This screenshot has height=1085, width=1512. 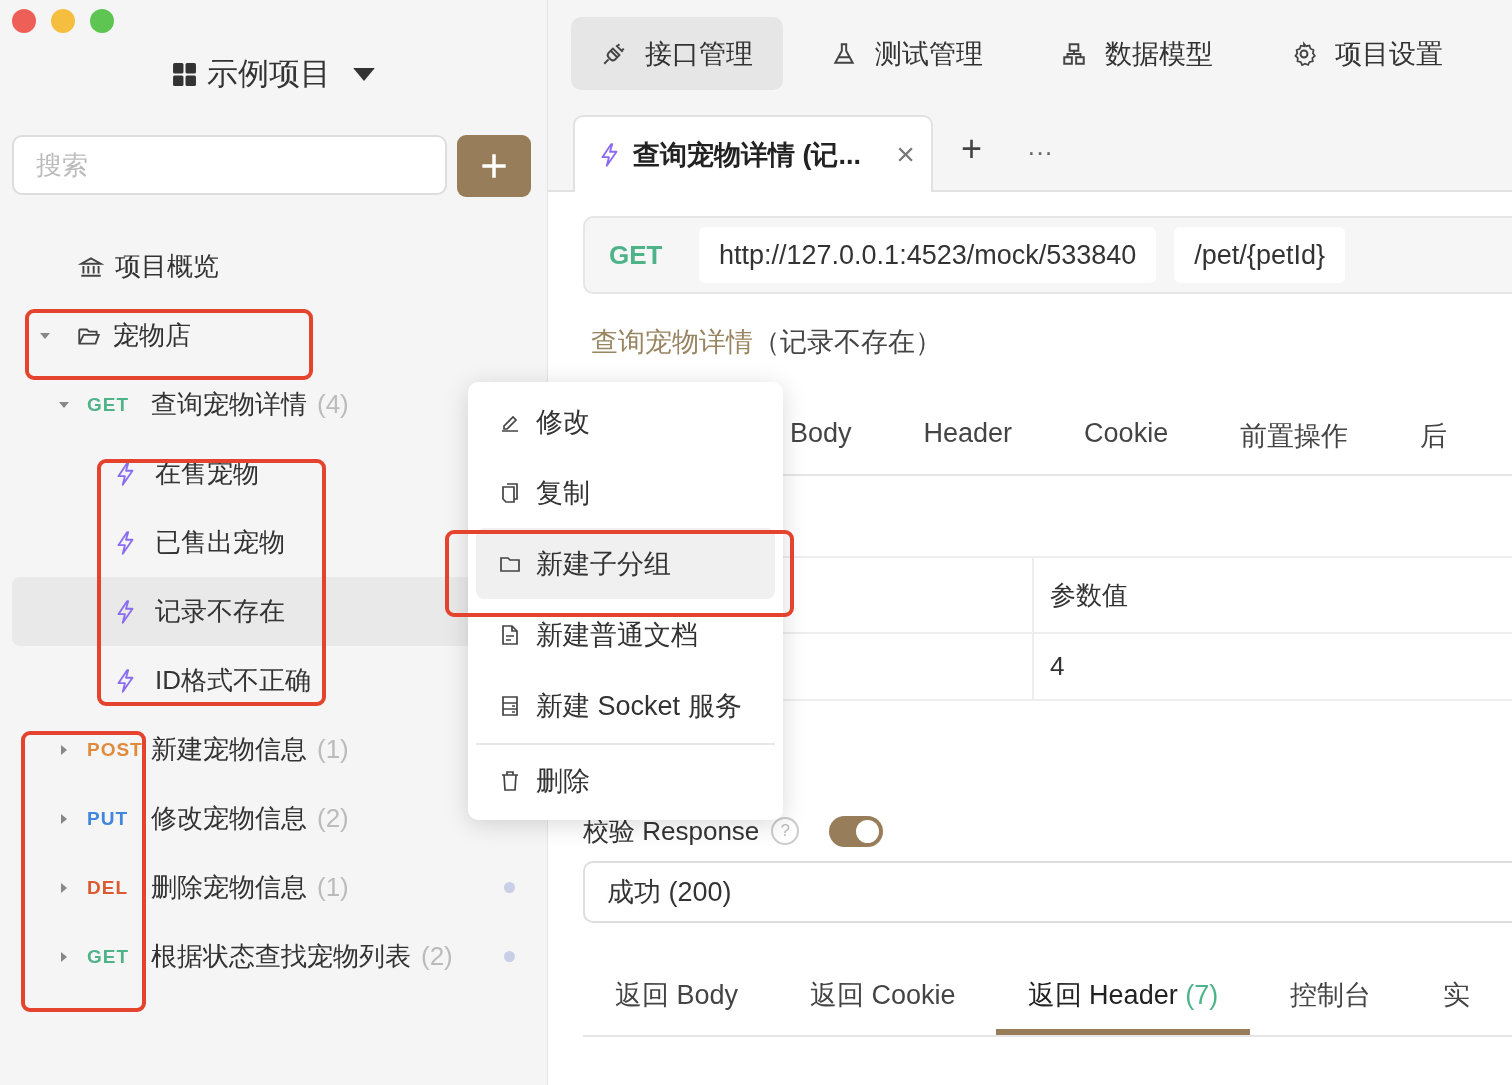 What do you see at coordinates (229, 404) in the screenshot?
I see `tree-item: 查询宠物详情` at bounding box center [229, 404].